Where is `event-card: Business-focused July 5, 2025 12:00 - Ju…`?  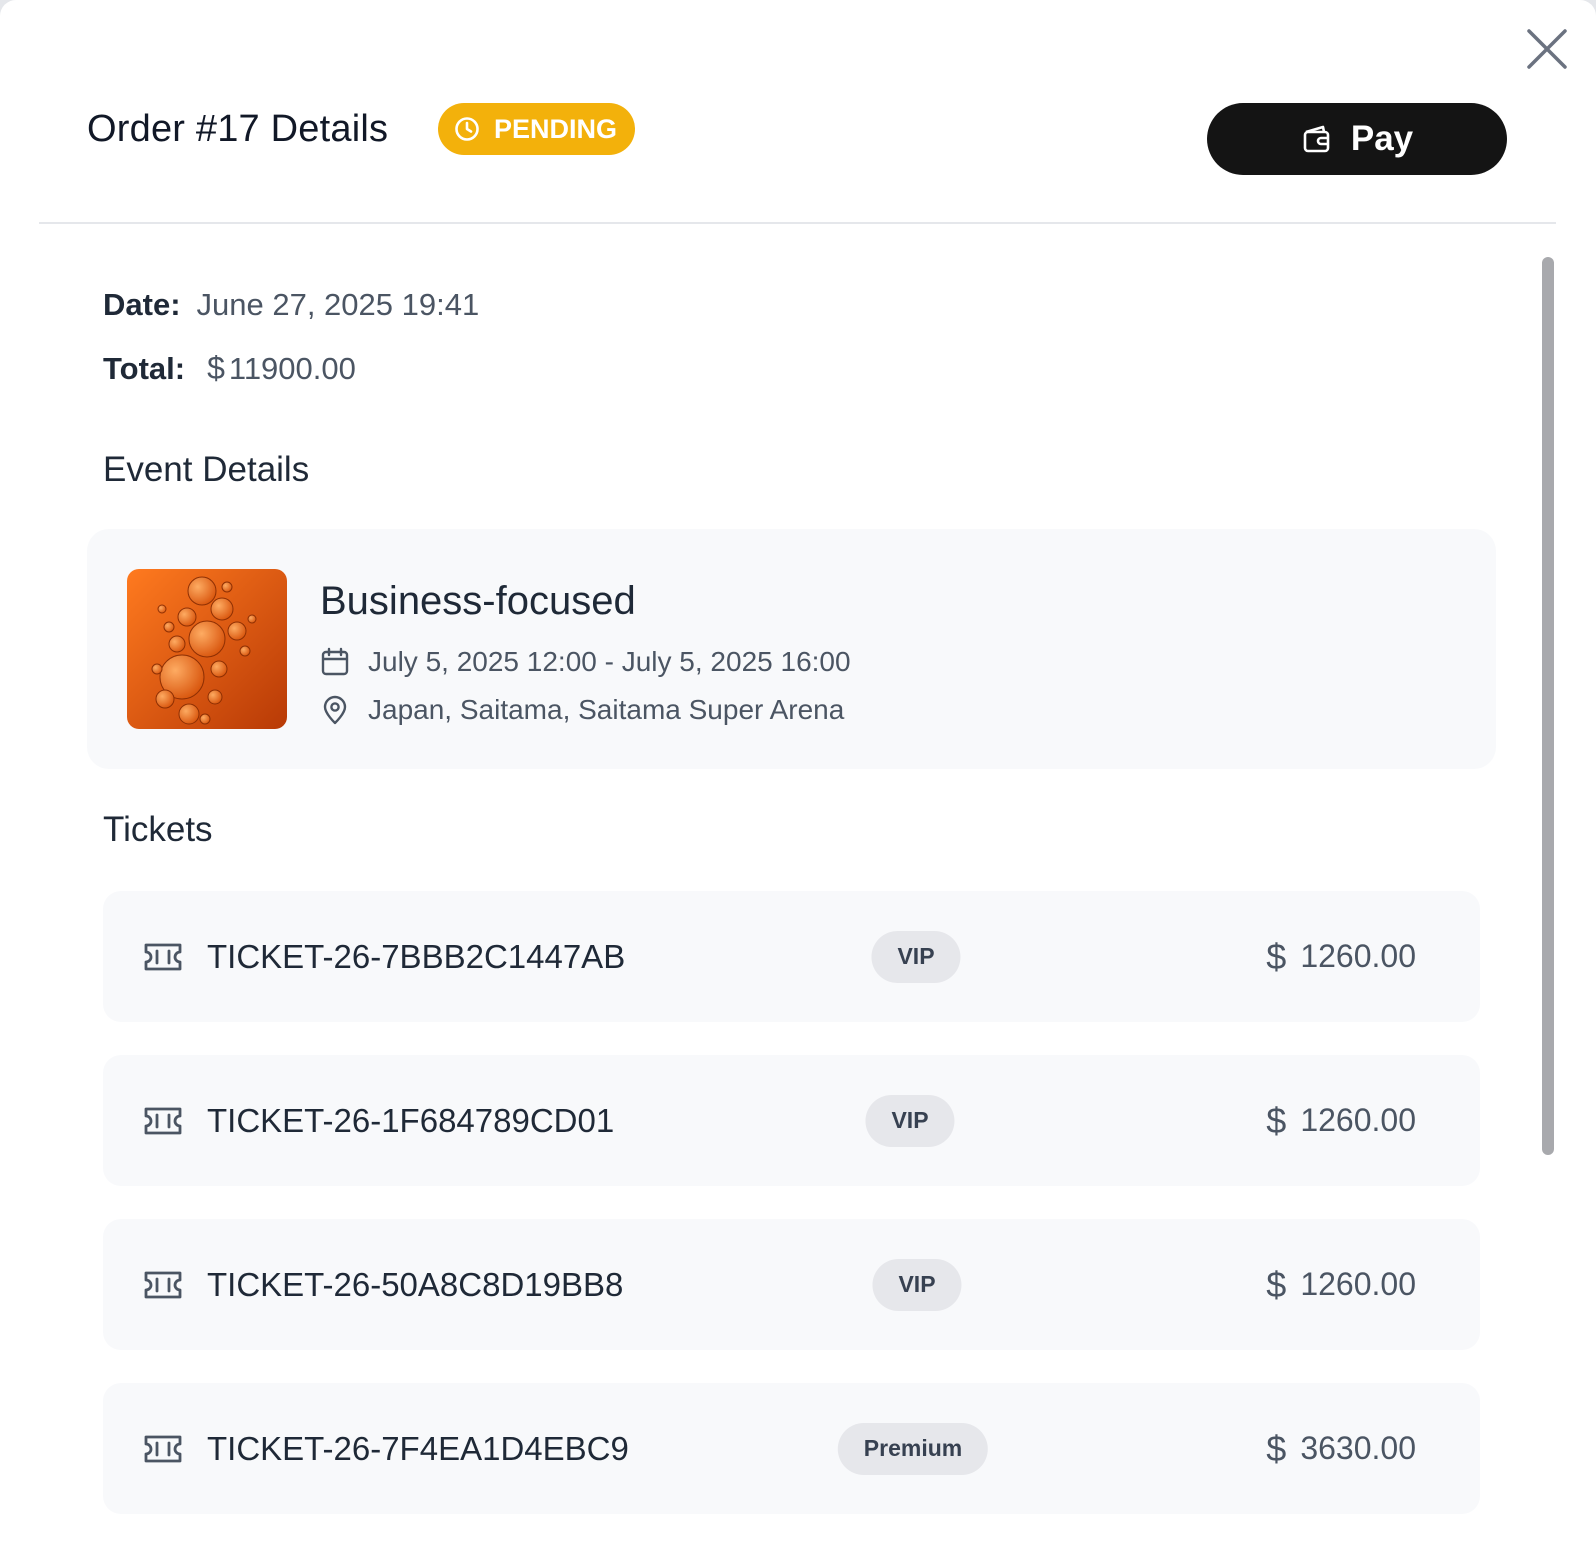 event-card: Business-focused July 5, 2025 12:00 - Ju… is located at coordinates (791, 649).